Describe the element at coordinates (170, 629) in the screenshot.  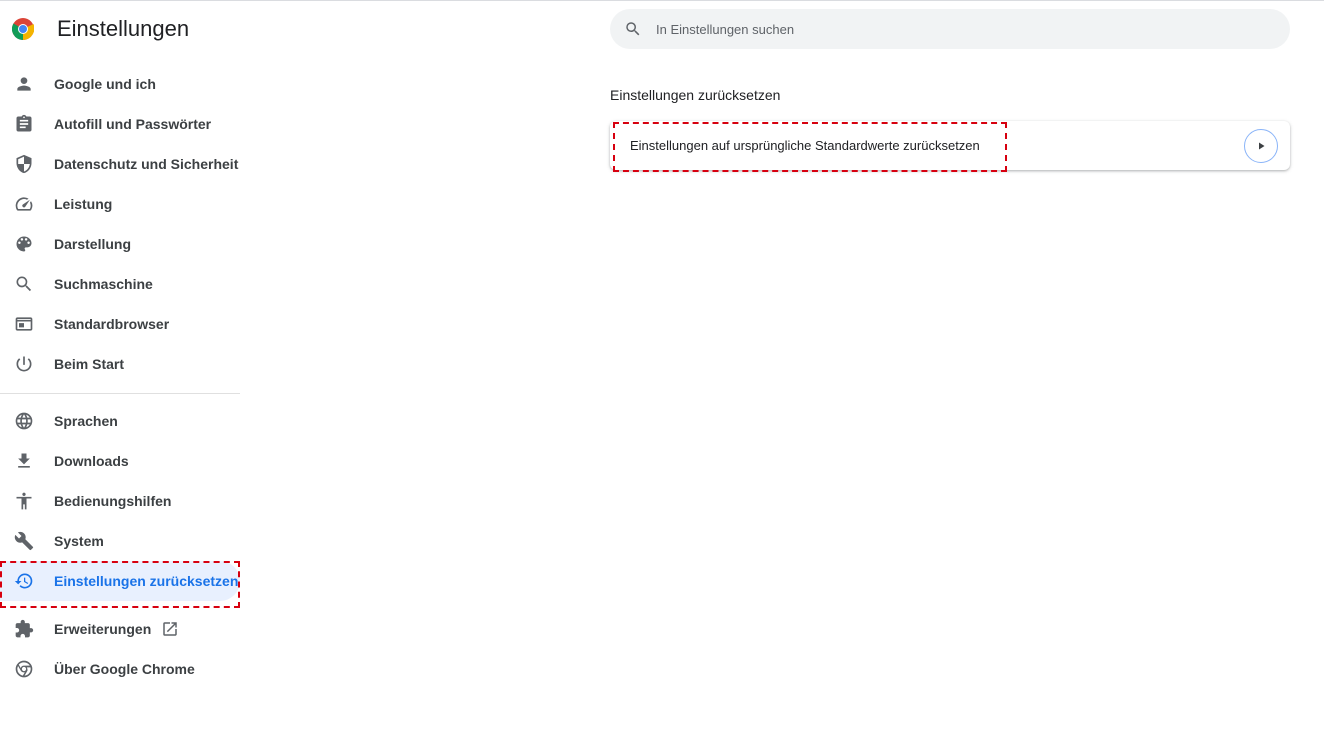
I see `open-in-new-icon` at that location.